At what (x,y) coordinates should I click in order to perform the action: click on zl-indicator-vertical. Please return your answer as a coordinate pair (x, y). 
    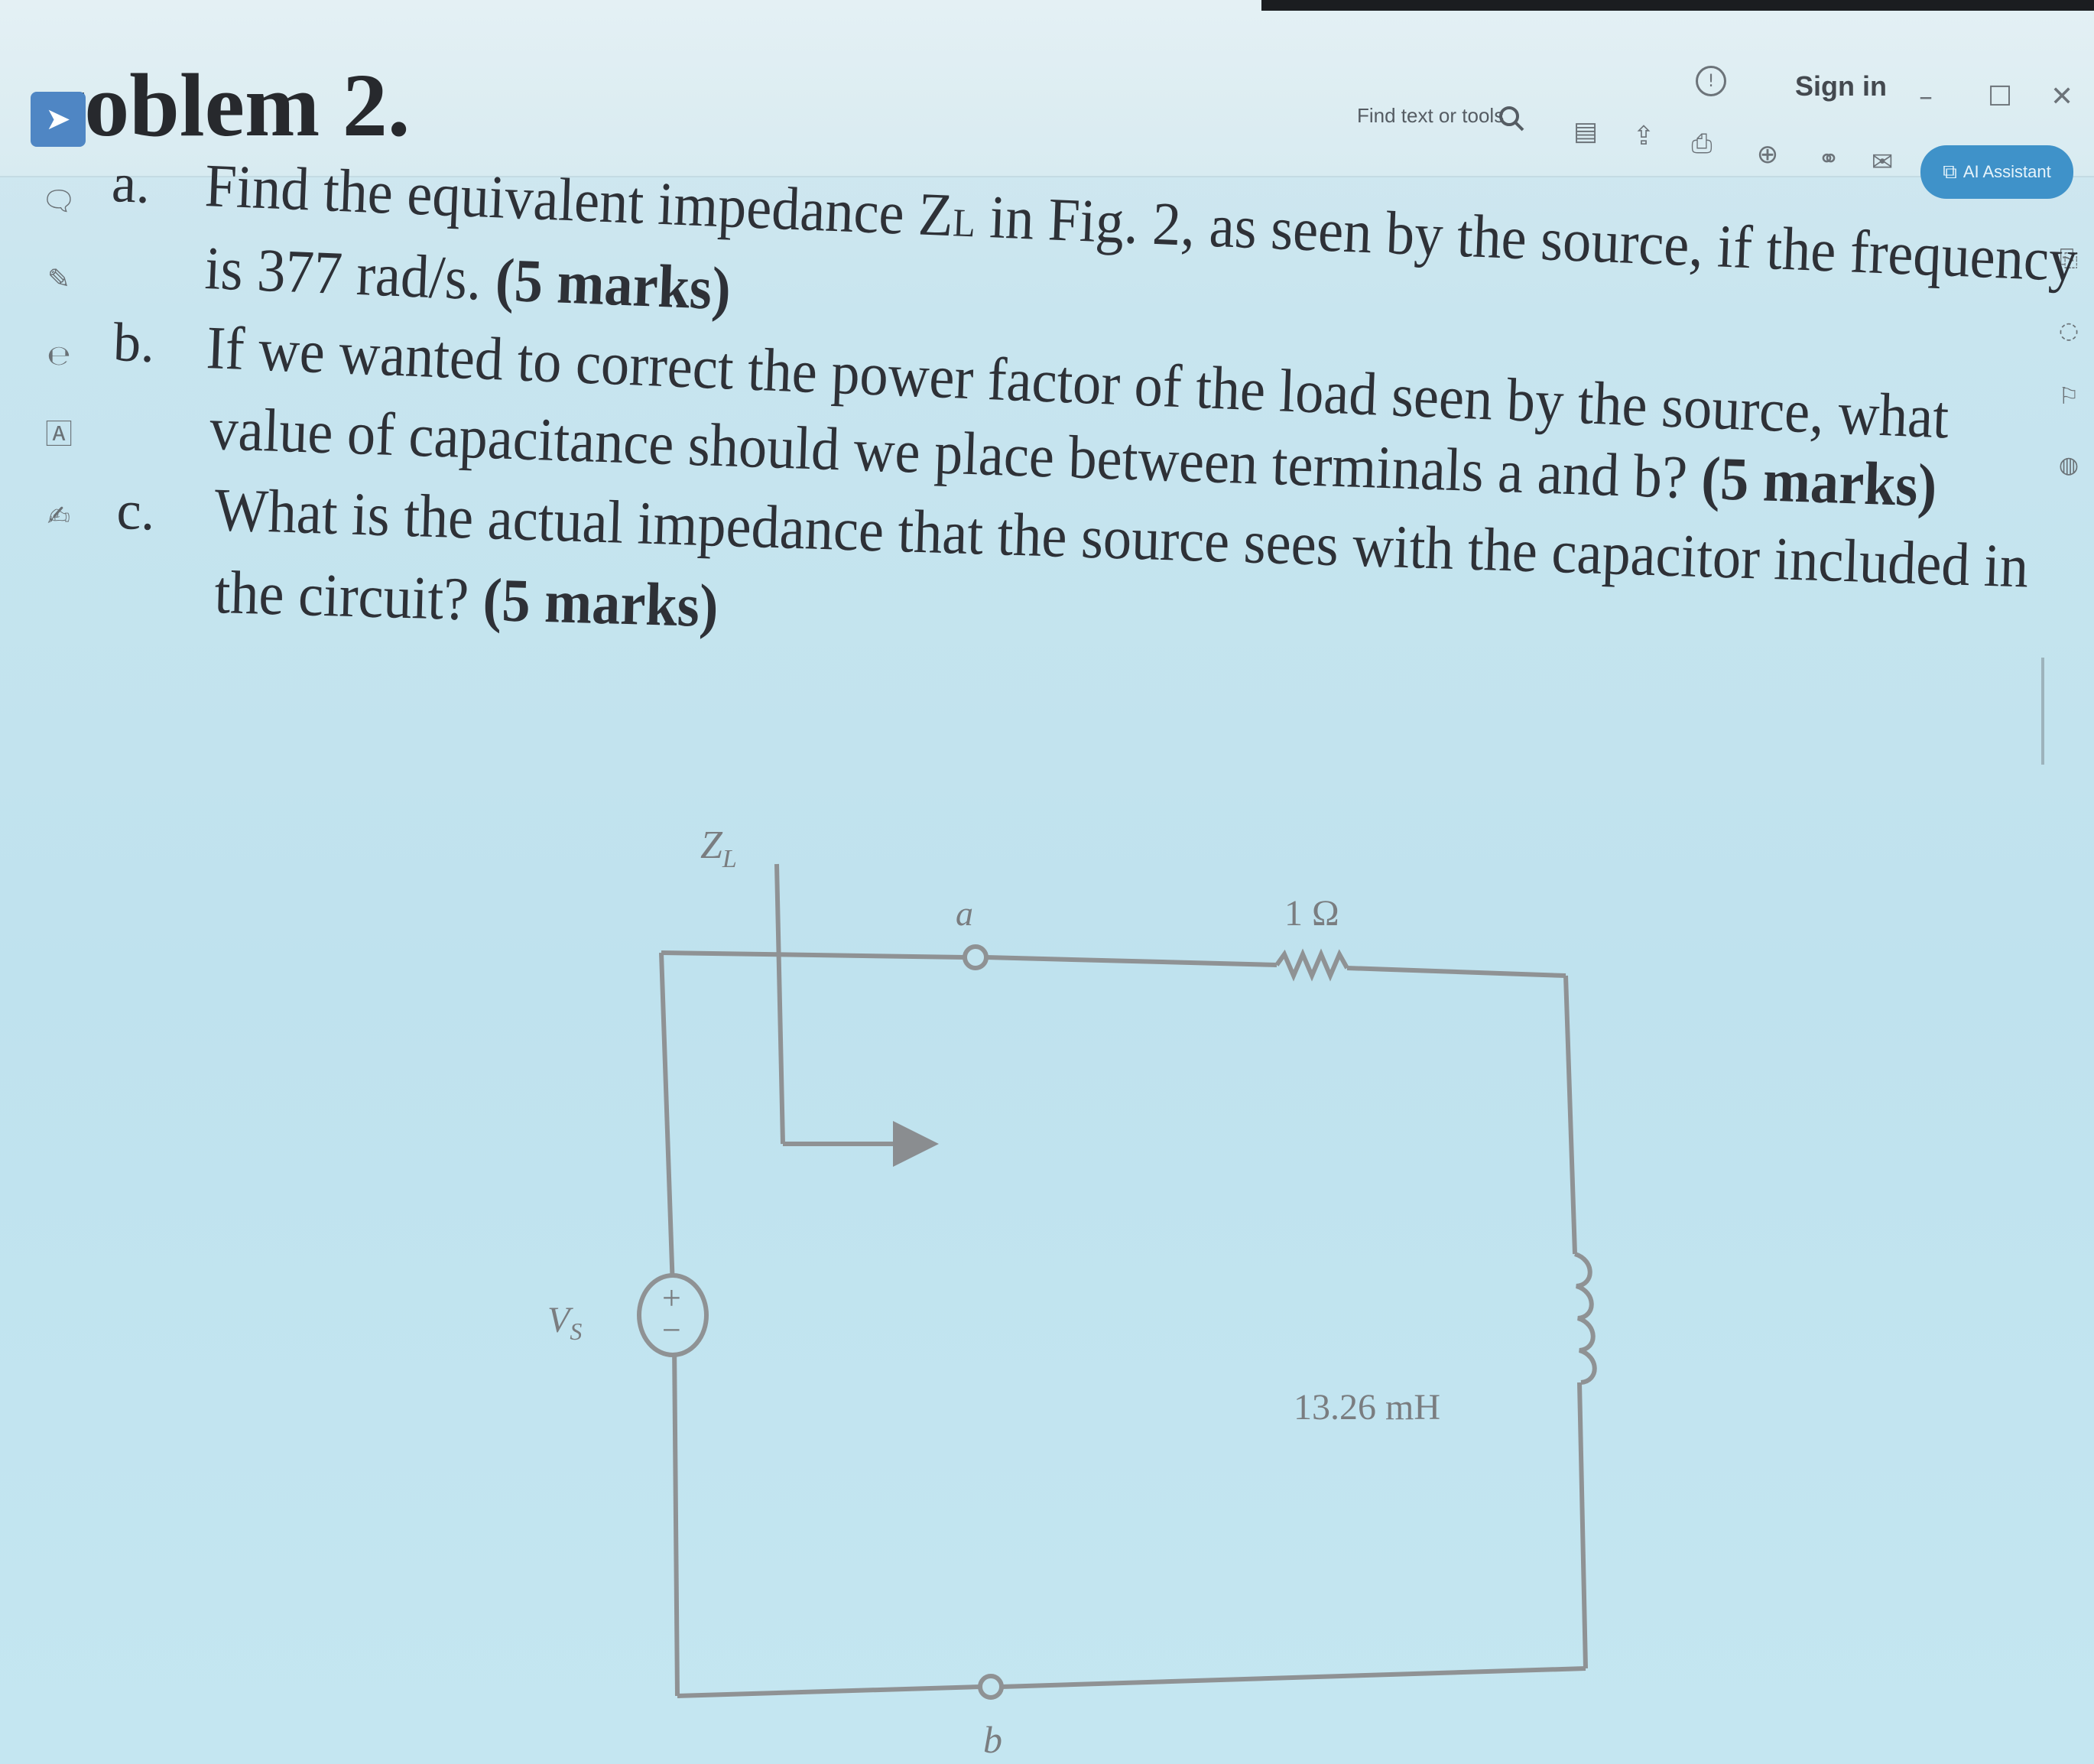
    Looking at the image, I should click on (779, 1004).